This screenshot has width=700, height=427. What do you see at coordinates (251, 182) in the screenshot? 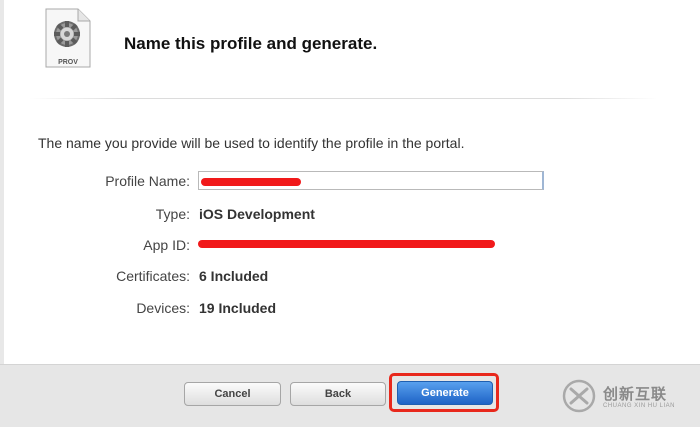
I see `profile-name-redaction` at bounding box center [251, 182].